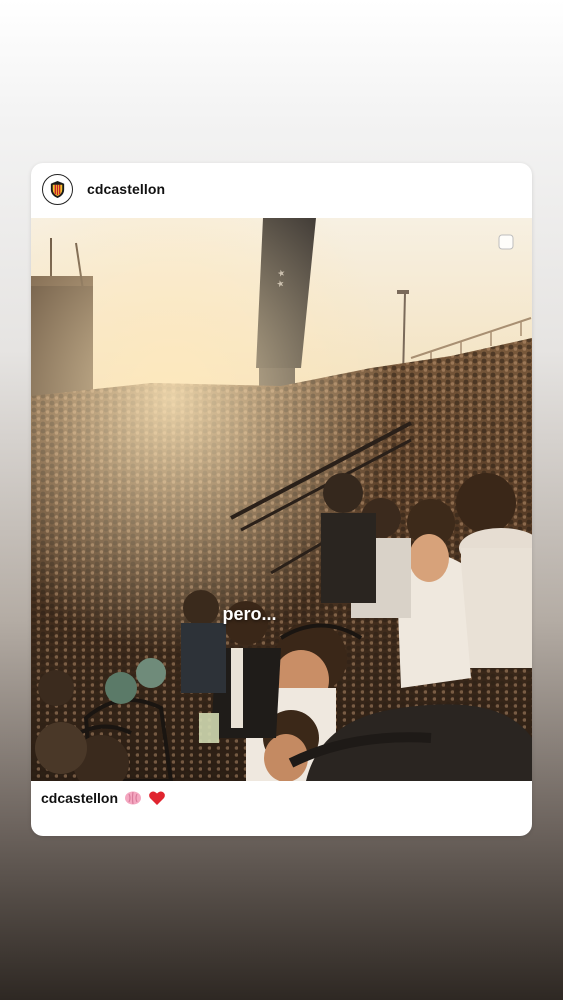 Image resolution: width=563 pixels, height=1000 pixels. What do you see at coordinates (126, 189) in the screenshot?
I see `post-username: cdcastellon` at bounding box center [126, 189].